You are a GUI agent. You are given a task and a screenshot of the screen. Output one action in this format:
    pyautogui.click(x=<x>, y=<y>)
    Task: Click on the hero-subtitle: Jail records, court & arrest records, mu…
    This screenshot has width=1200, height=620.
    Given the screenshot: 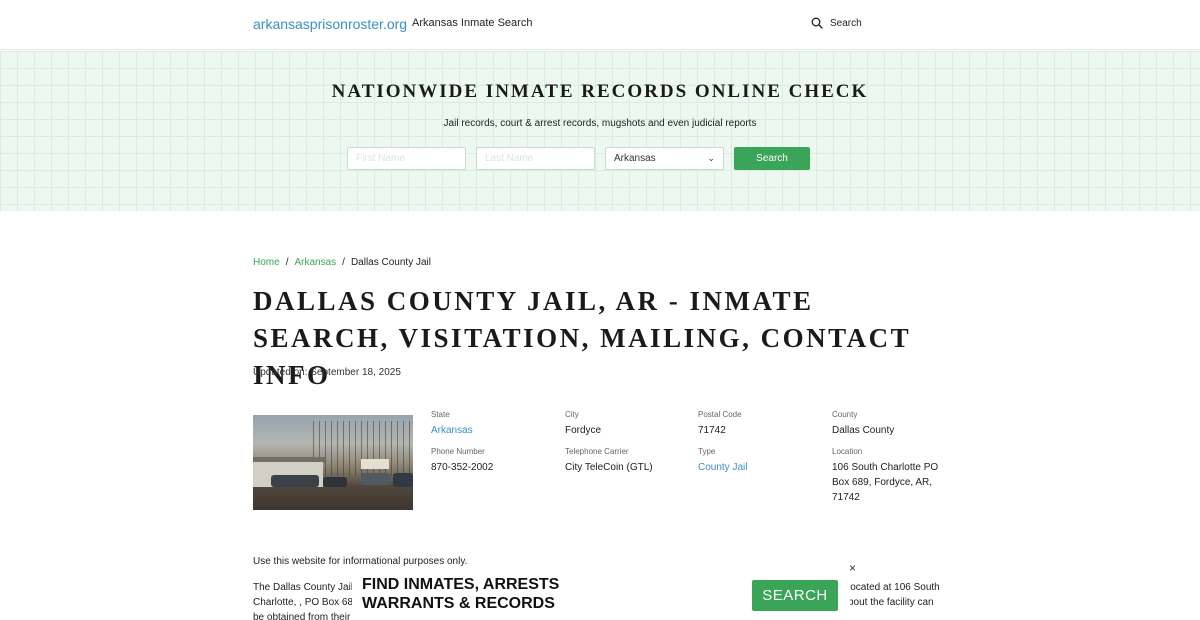 What is the action you would take?
    pyautogui.click(x=600, y=123)
    